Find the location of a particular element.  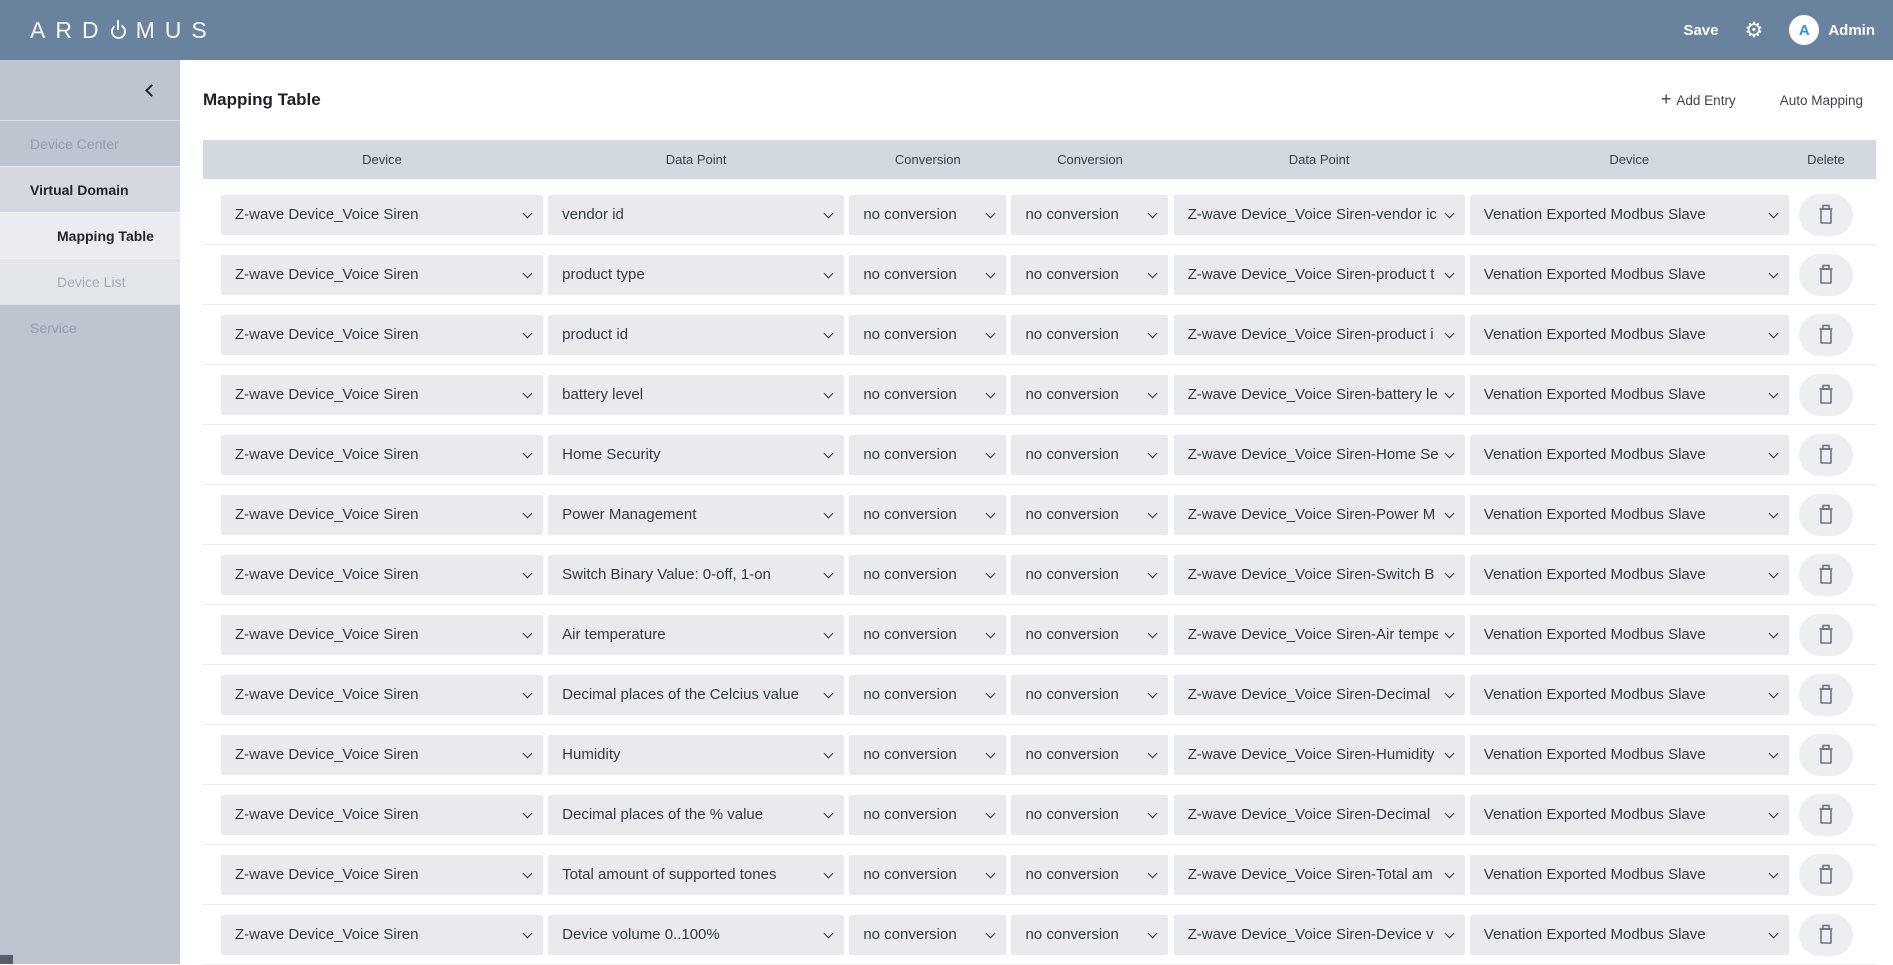

source-data-point-select: Humidity is located at coordinates (696, 754).